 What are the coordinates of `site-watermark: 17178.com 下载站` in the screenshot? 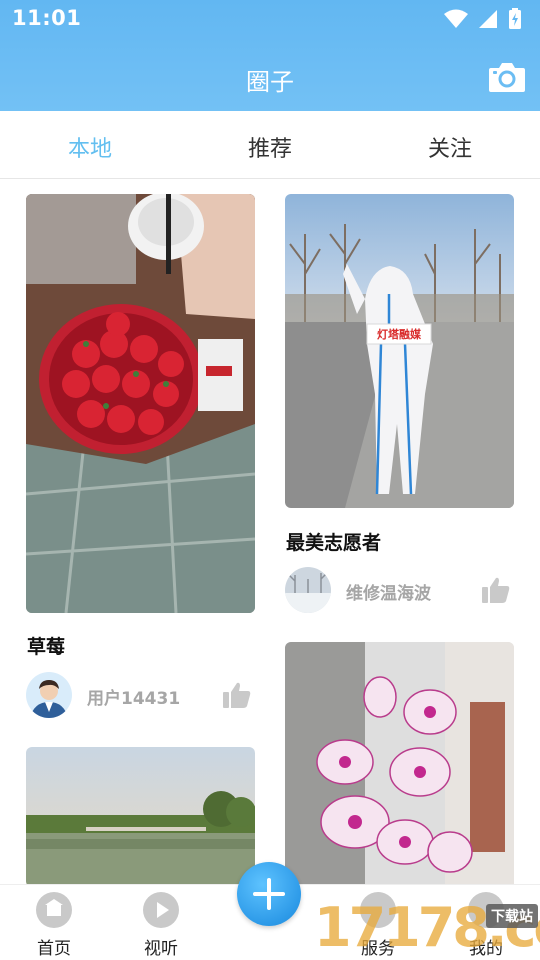 It's located at (427, 928).